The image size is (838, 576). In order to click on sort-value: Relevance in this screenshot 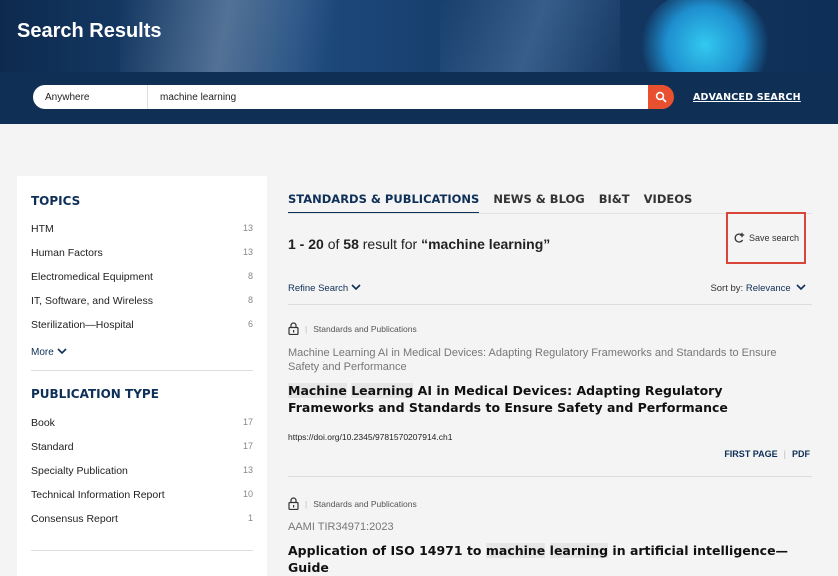, I will do `click(768, 288)`.